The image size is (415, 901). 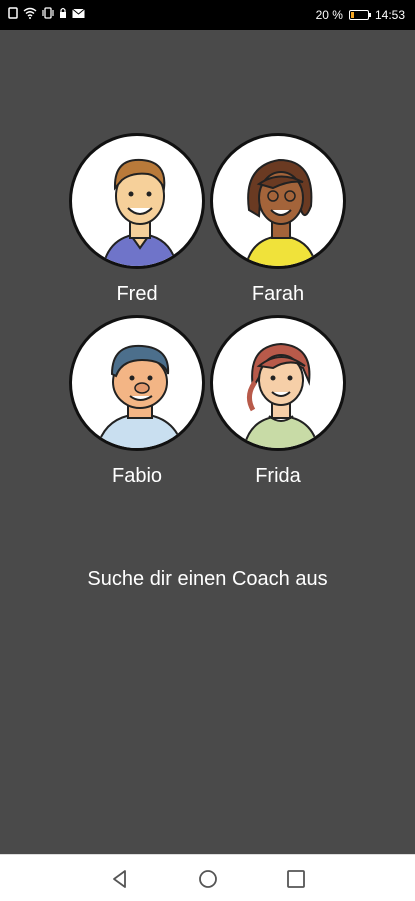 What do you see at coordinates (281, 395) in the screenshot?
I see `frida-portrait` at bounding box center [281, 395].